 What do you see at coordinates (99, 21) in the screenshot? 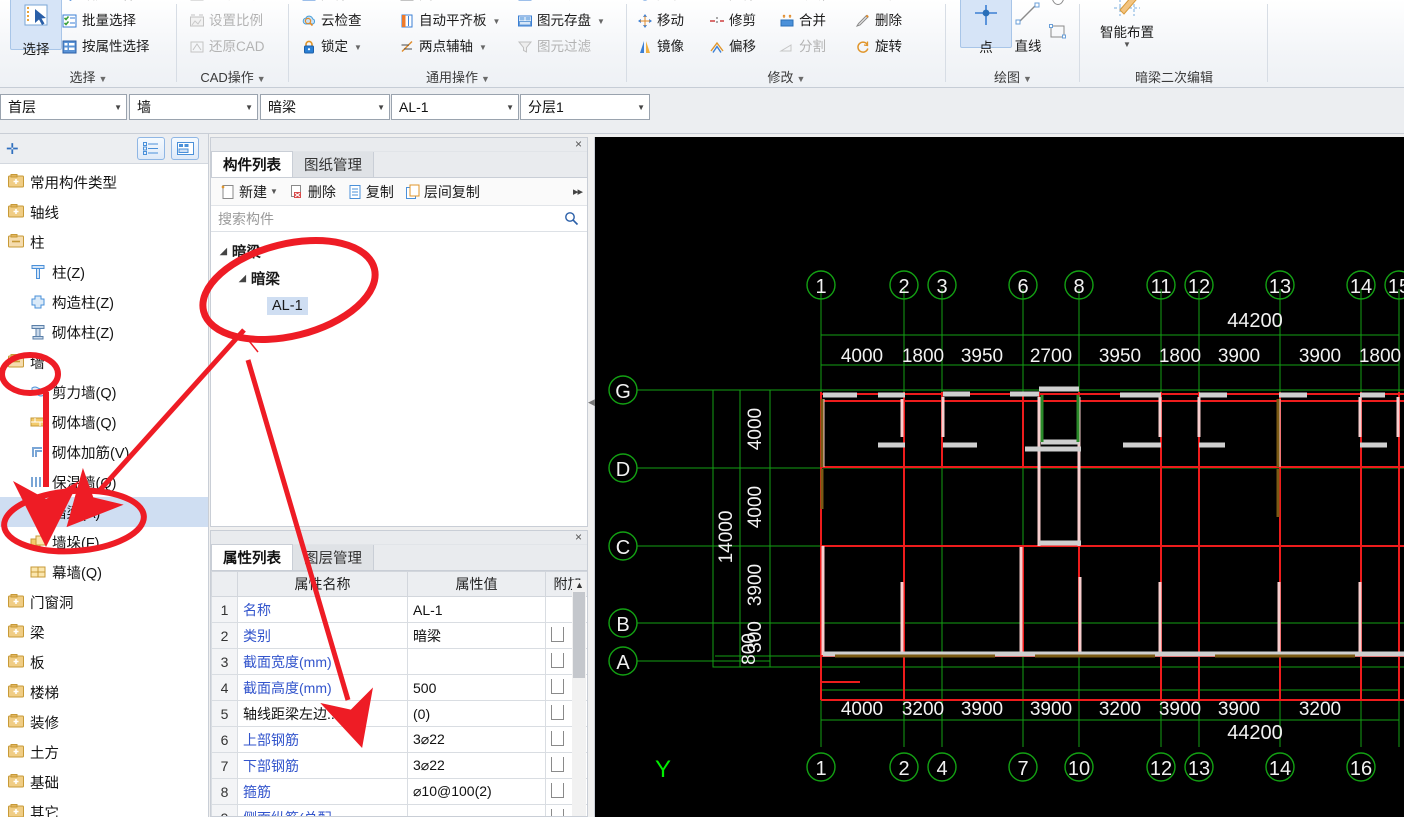
I see `cmd-batch-select: 批量选择` at bounding box center [99, 21].